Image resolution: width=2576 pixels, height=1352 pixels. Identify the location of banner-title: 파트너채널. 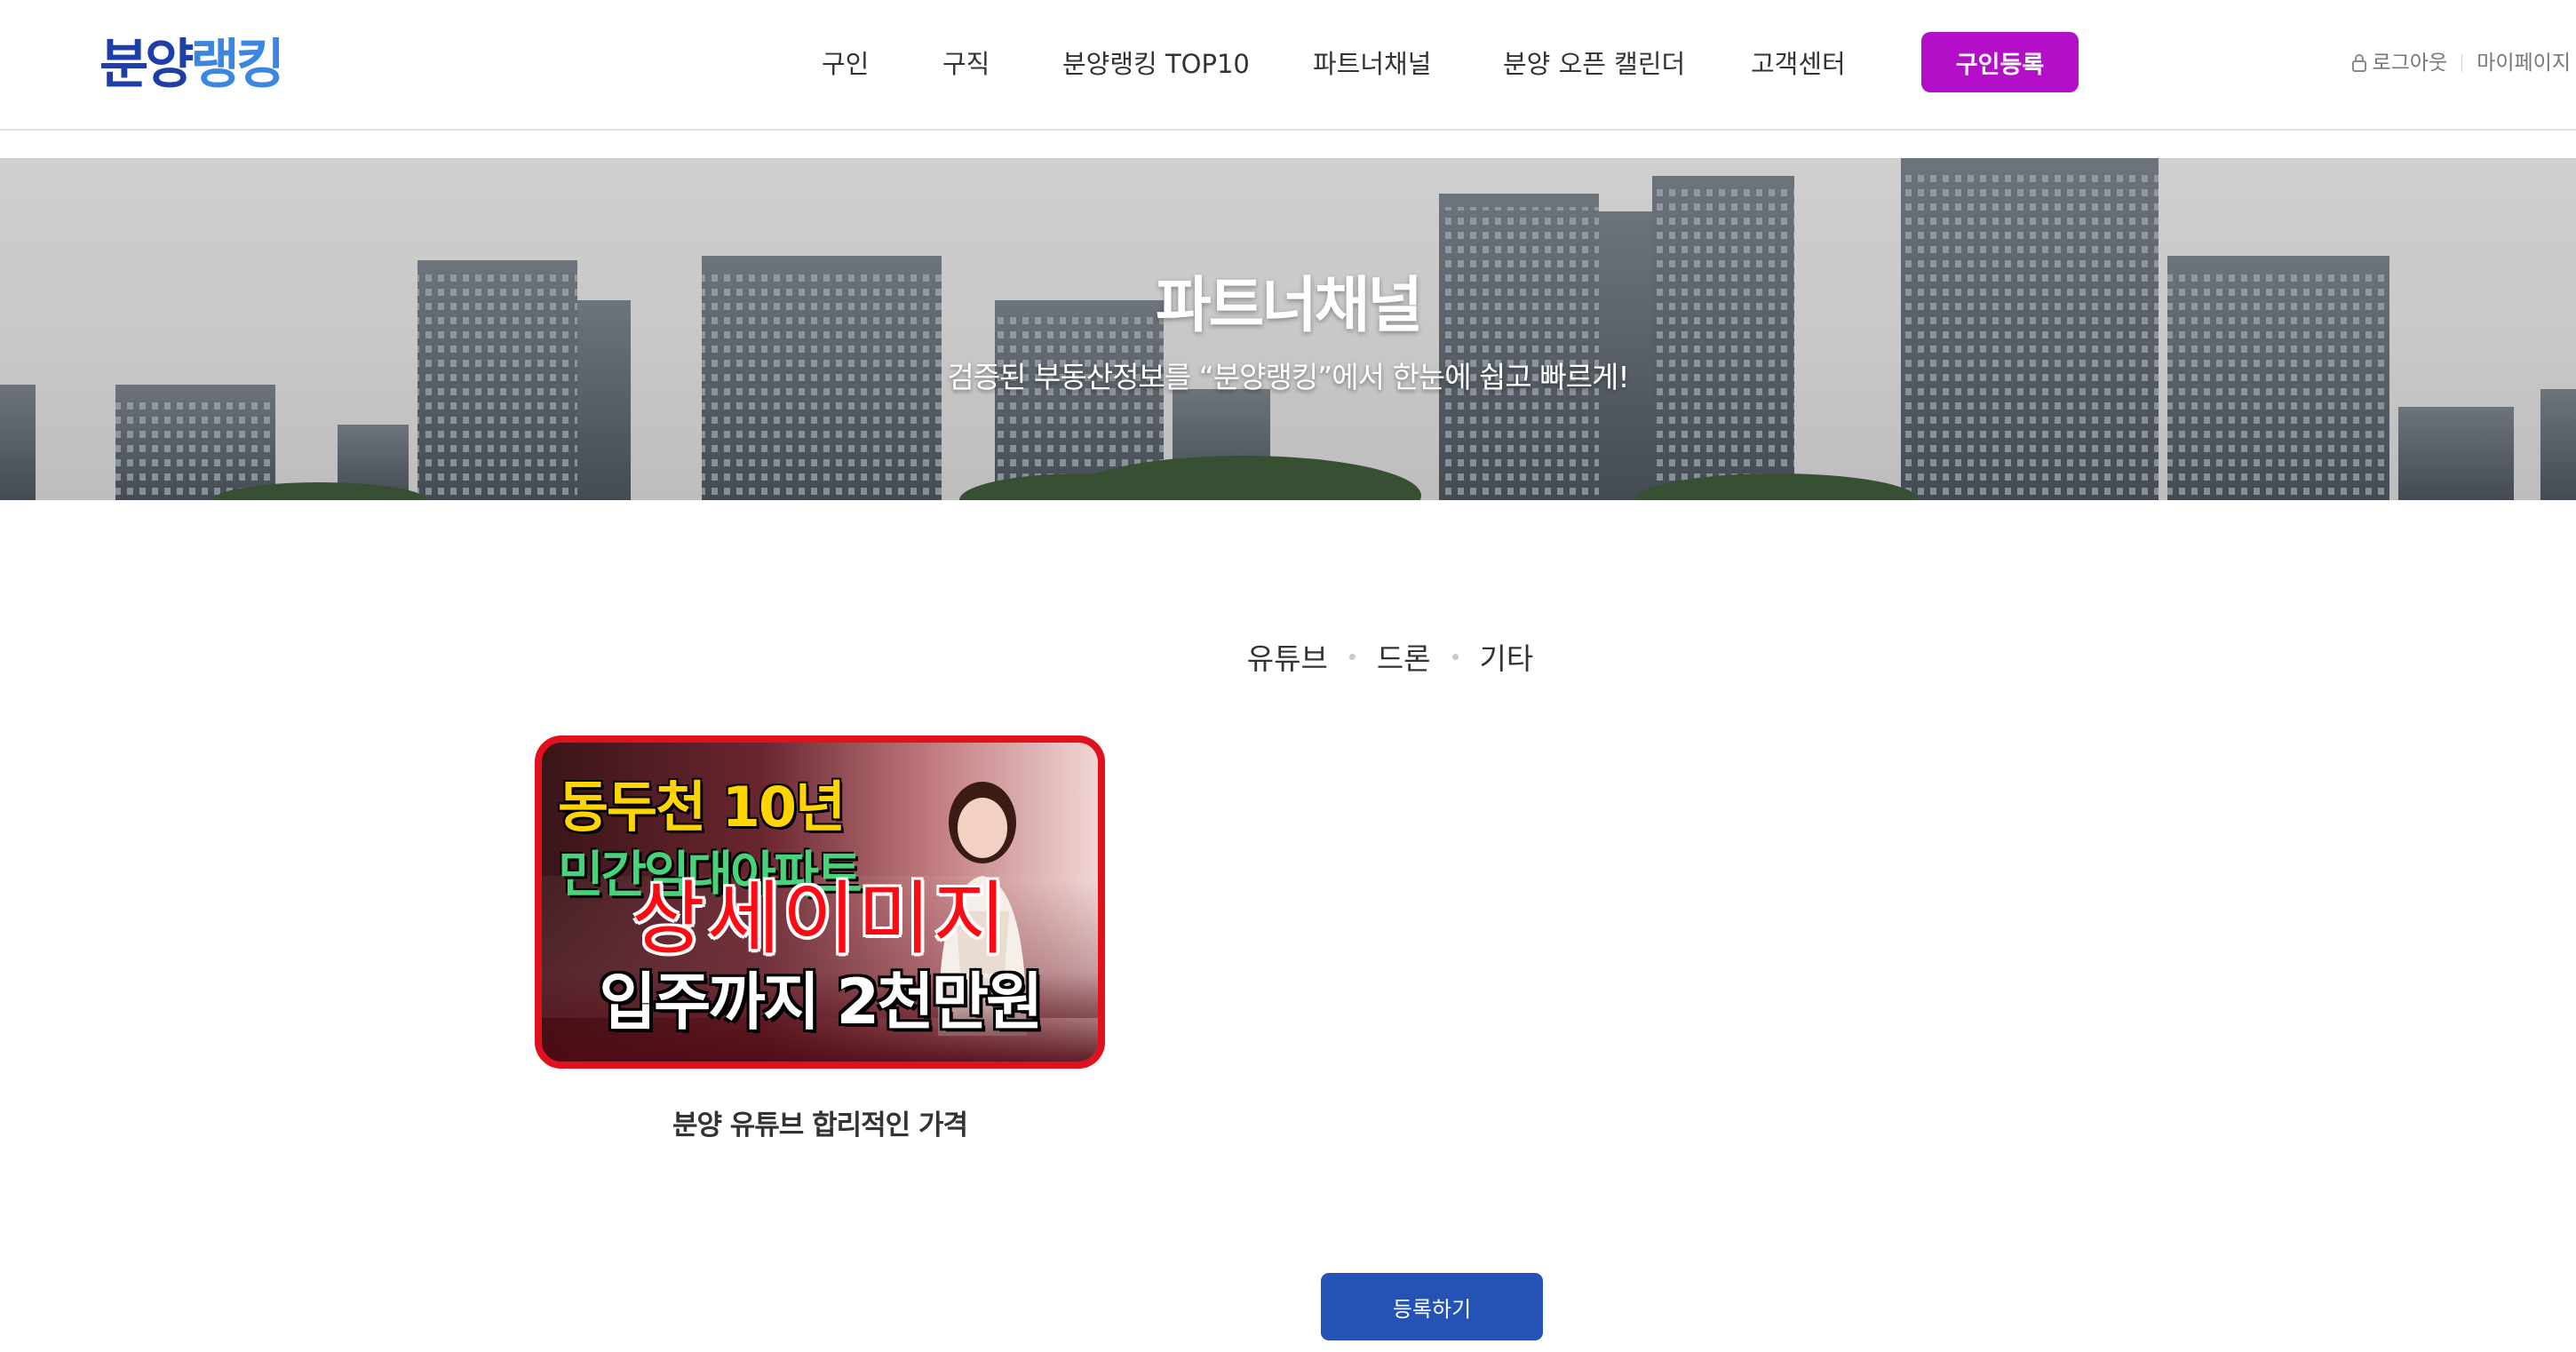
(1289, 306).